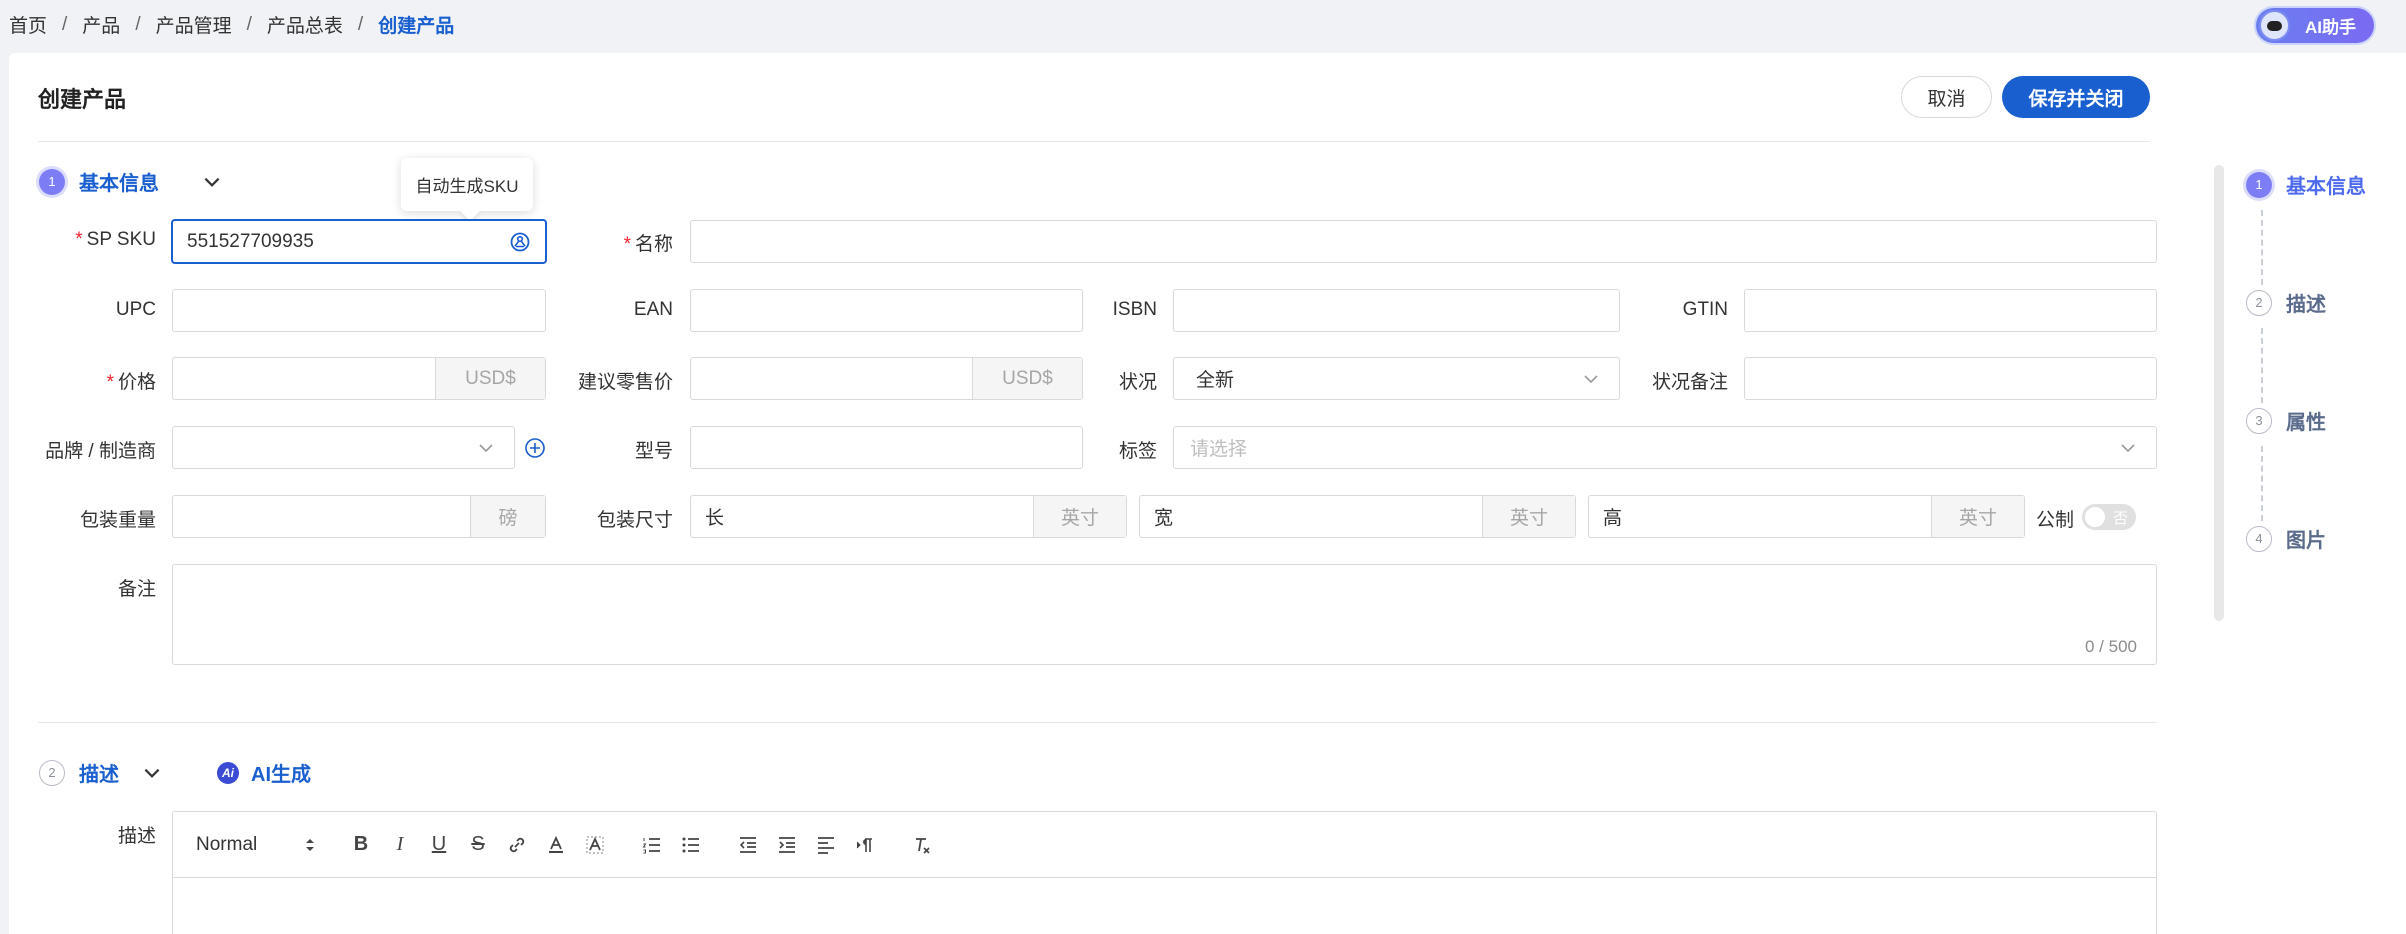  I want to click on strikethrough-icon: S, so click(478, 844).